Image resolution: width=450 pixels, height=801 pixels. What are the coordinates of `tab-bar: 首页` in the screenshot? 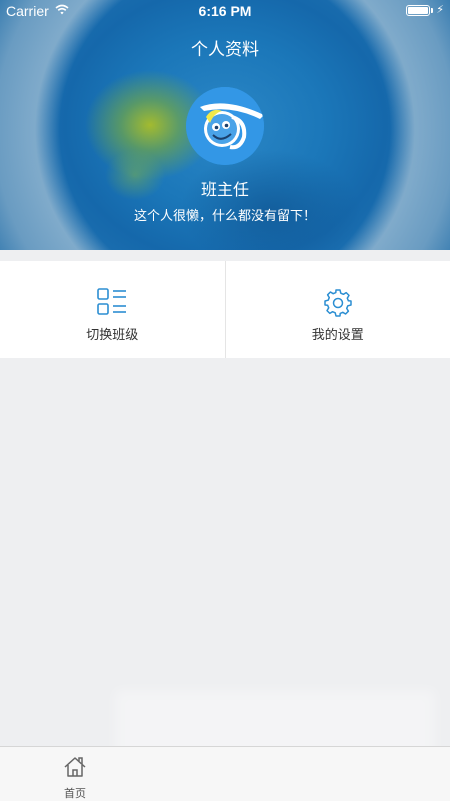 It's located at (225, 773).